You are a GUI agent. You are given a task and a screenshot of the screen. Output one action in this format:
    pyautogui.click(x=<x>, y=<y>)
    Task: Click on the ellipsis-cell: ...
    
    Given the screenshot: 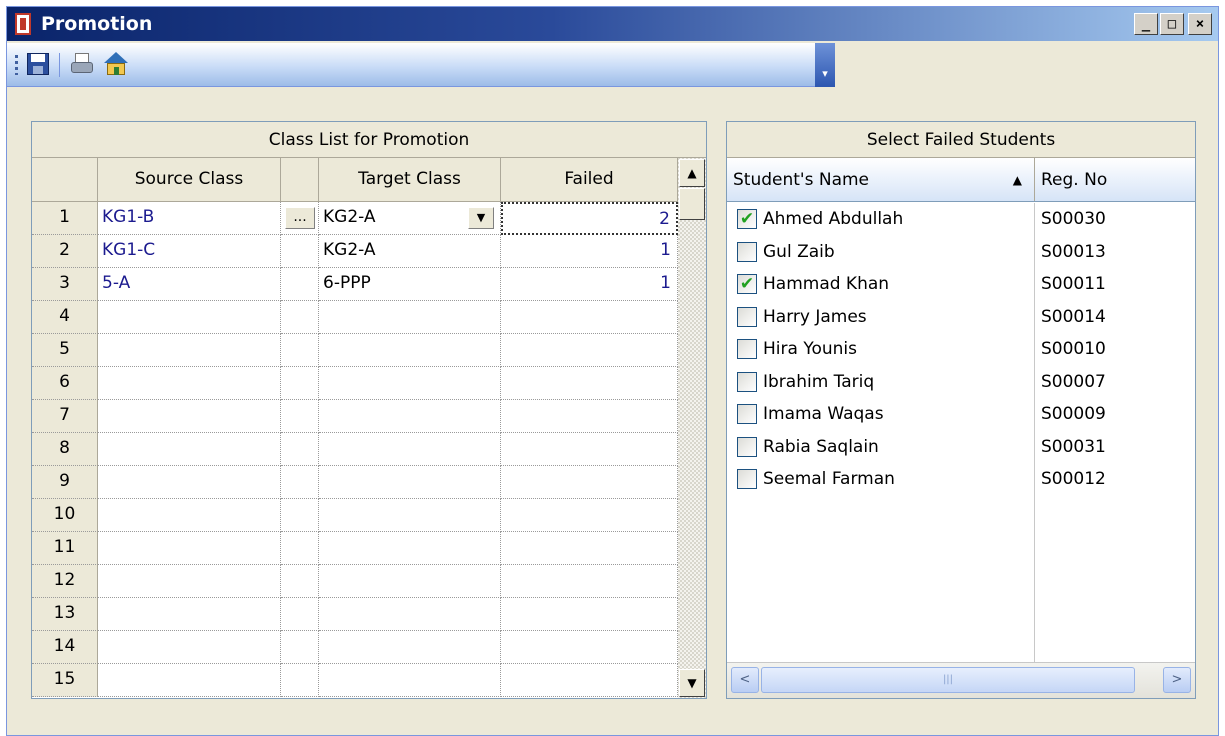 What is the action you would take?
    pyautogui.click(x=300, y=218)
    